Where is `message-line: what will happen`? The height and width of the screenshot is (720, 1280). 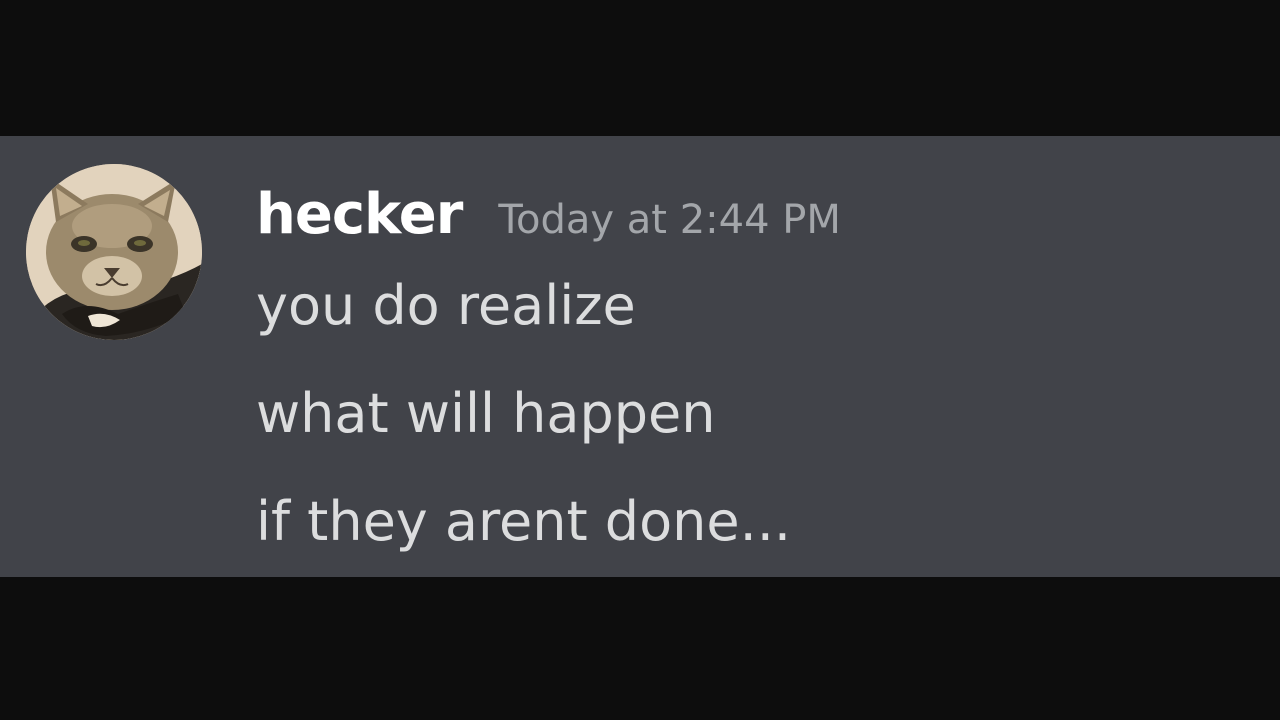 message-line: what will happen is located at coordinates (486, 413).